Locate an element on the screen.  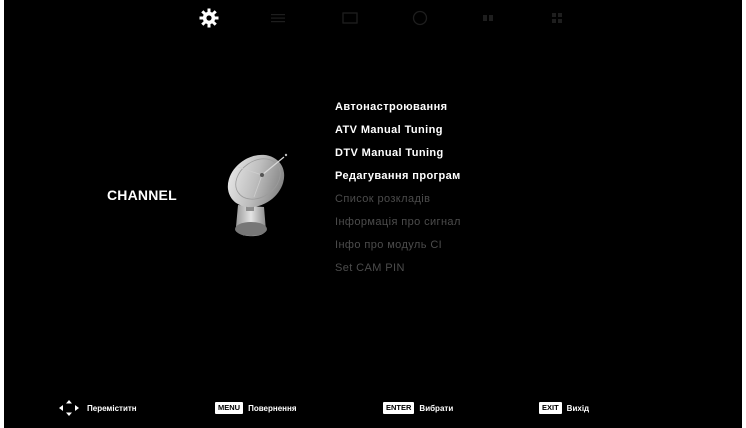
circle-icon is located at coordinates (420, 18).